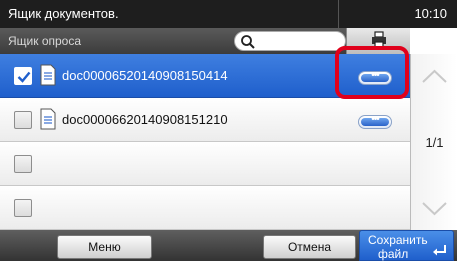  I want to click on title-bar: Ящик документов. 10:10, so click(228, 14).